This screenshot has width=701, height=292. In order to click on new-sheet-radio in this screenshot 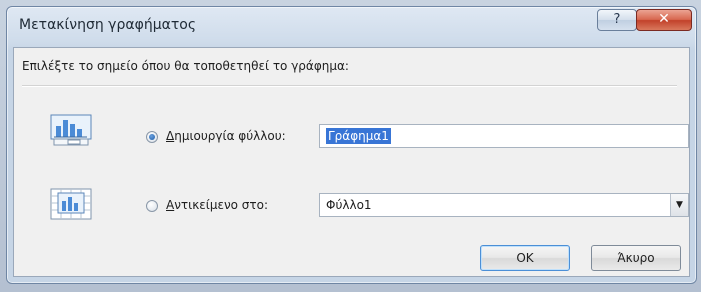, I will do `click(152, 137)`.